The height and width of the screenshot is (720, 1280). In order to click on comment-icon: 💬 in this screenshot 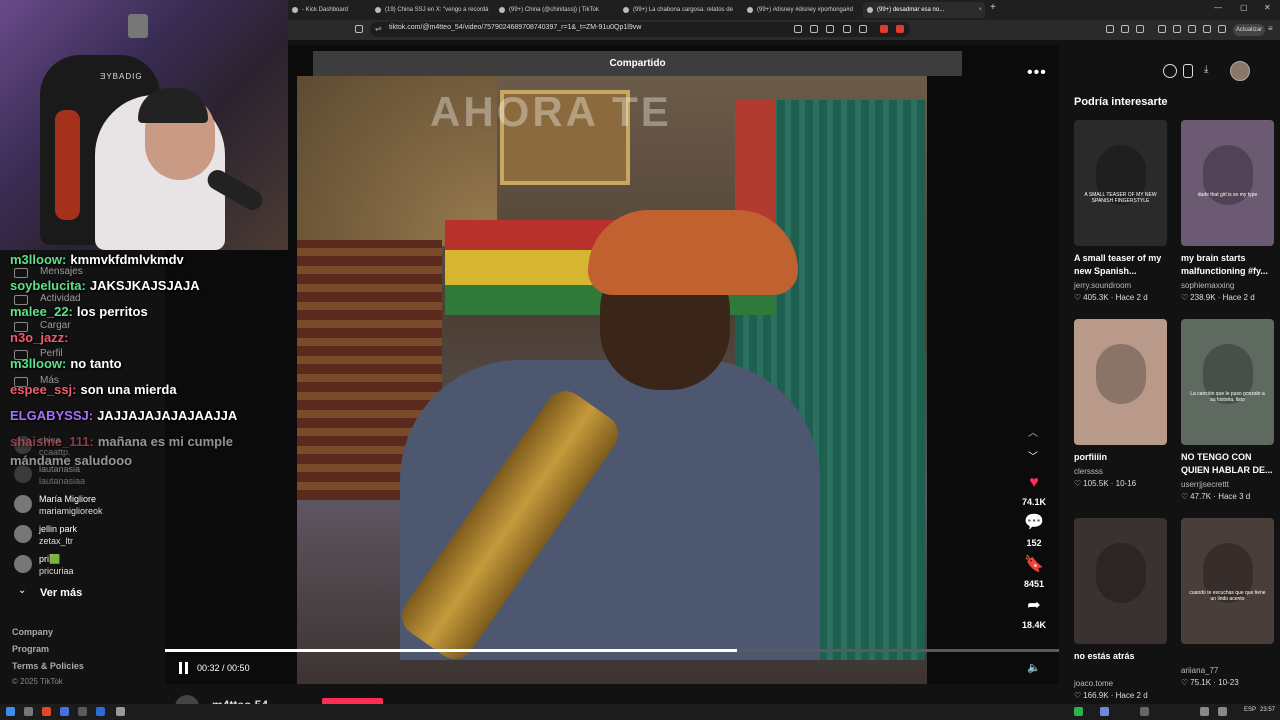, I will do `click(1034, 523)`.